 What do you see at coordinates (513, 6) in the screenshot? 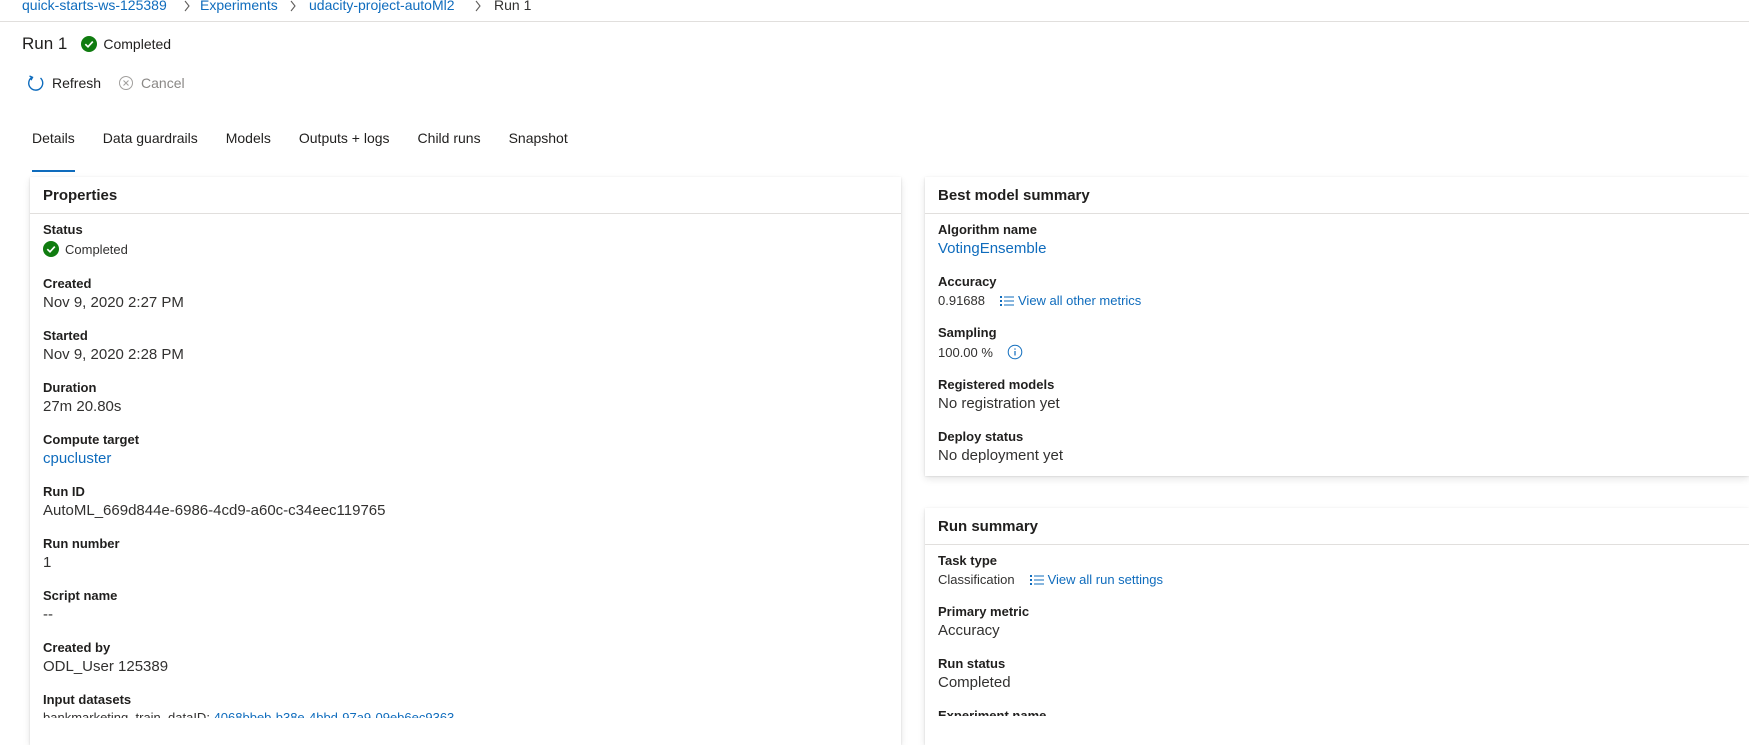
I see `breadcrumb-current: Run 1` at bounding box center [513, 6].